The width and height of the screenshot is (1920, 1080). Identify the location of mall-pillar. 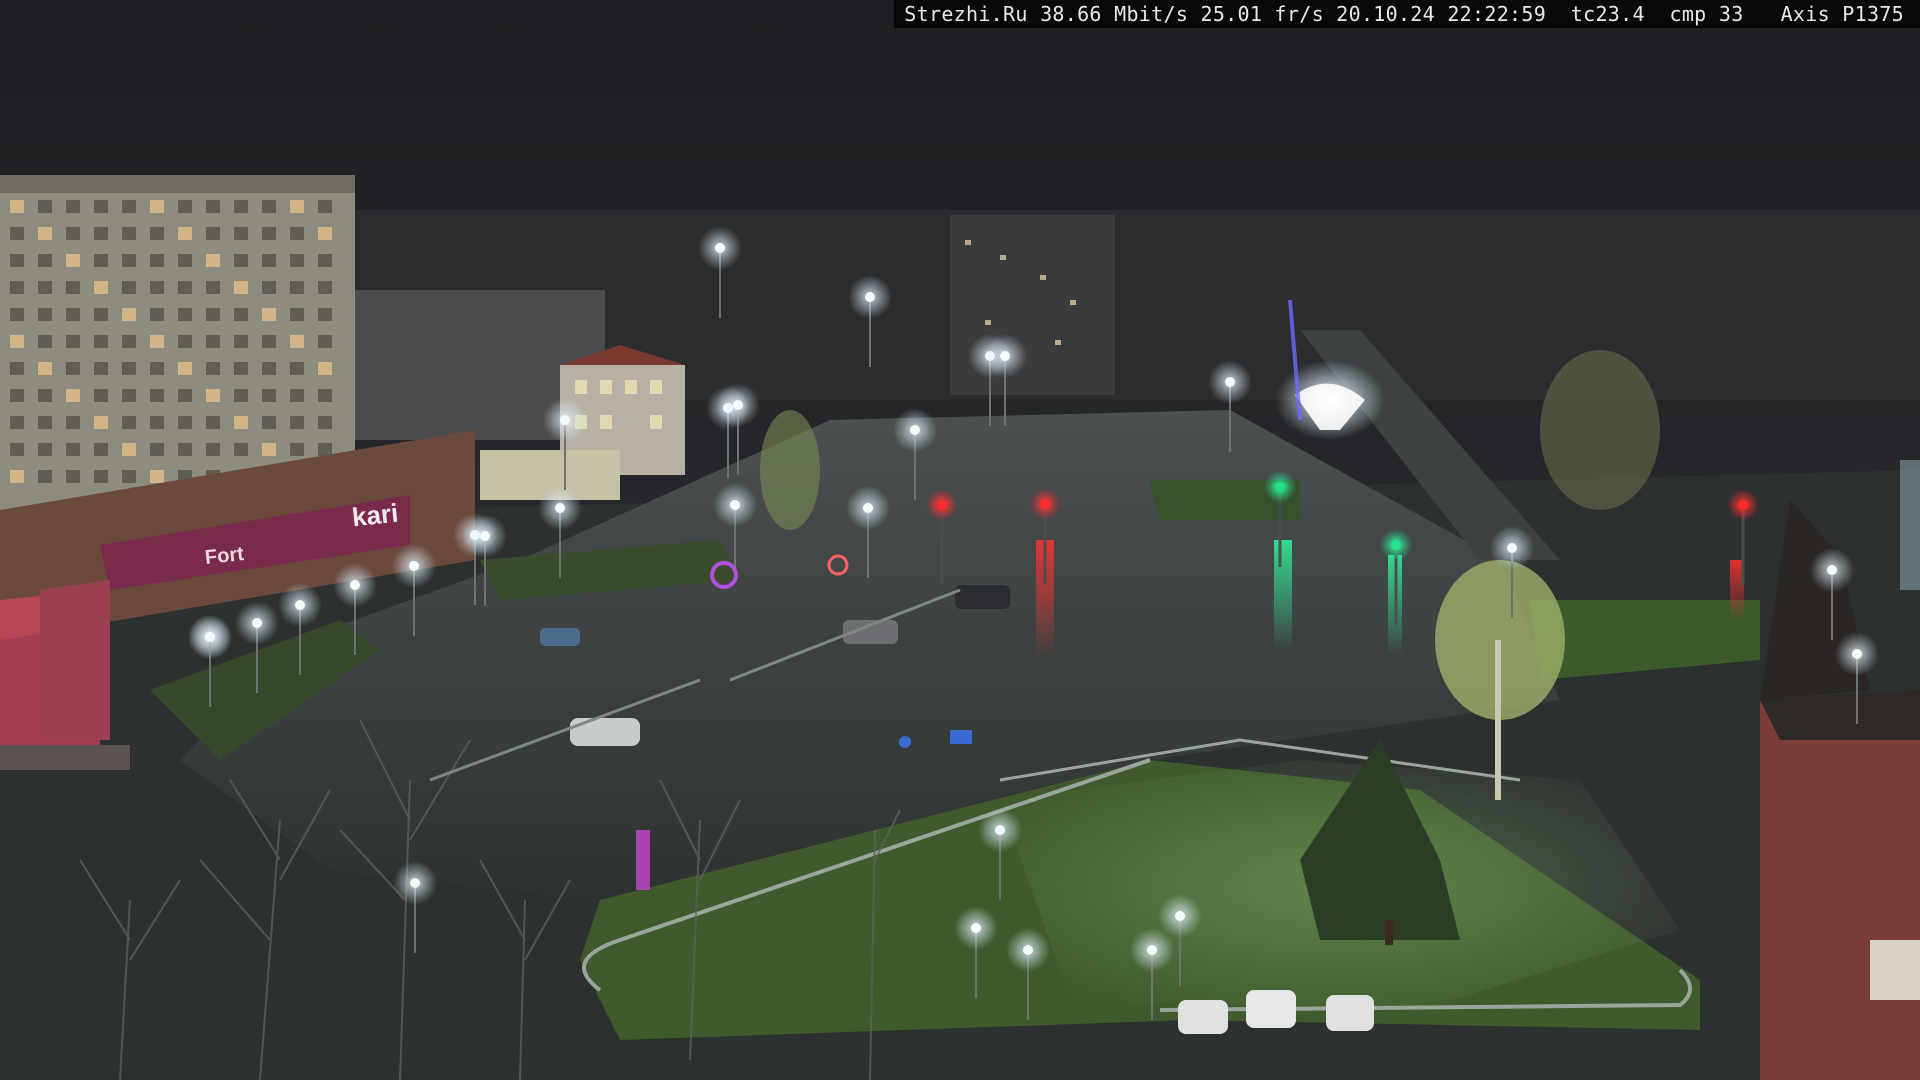
(75, 660).